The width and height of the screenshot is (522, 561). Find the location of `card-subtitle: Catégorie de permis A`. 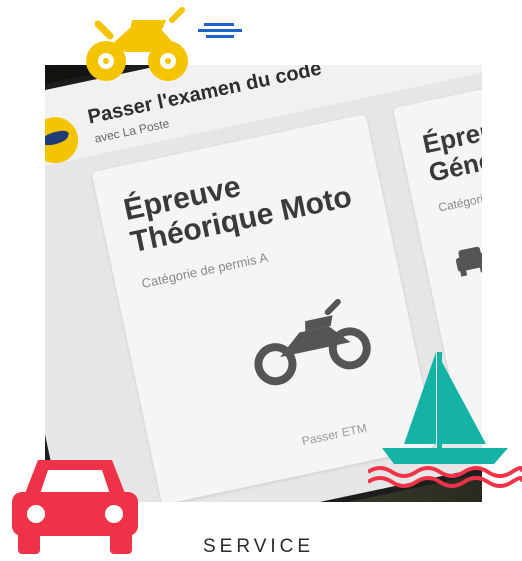

card-subtitle: Catégorie de permis A is located at coordinates (205, 270).